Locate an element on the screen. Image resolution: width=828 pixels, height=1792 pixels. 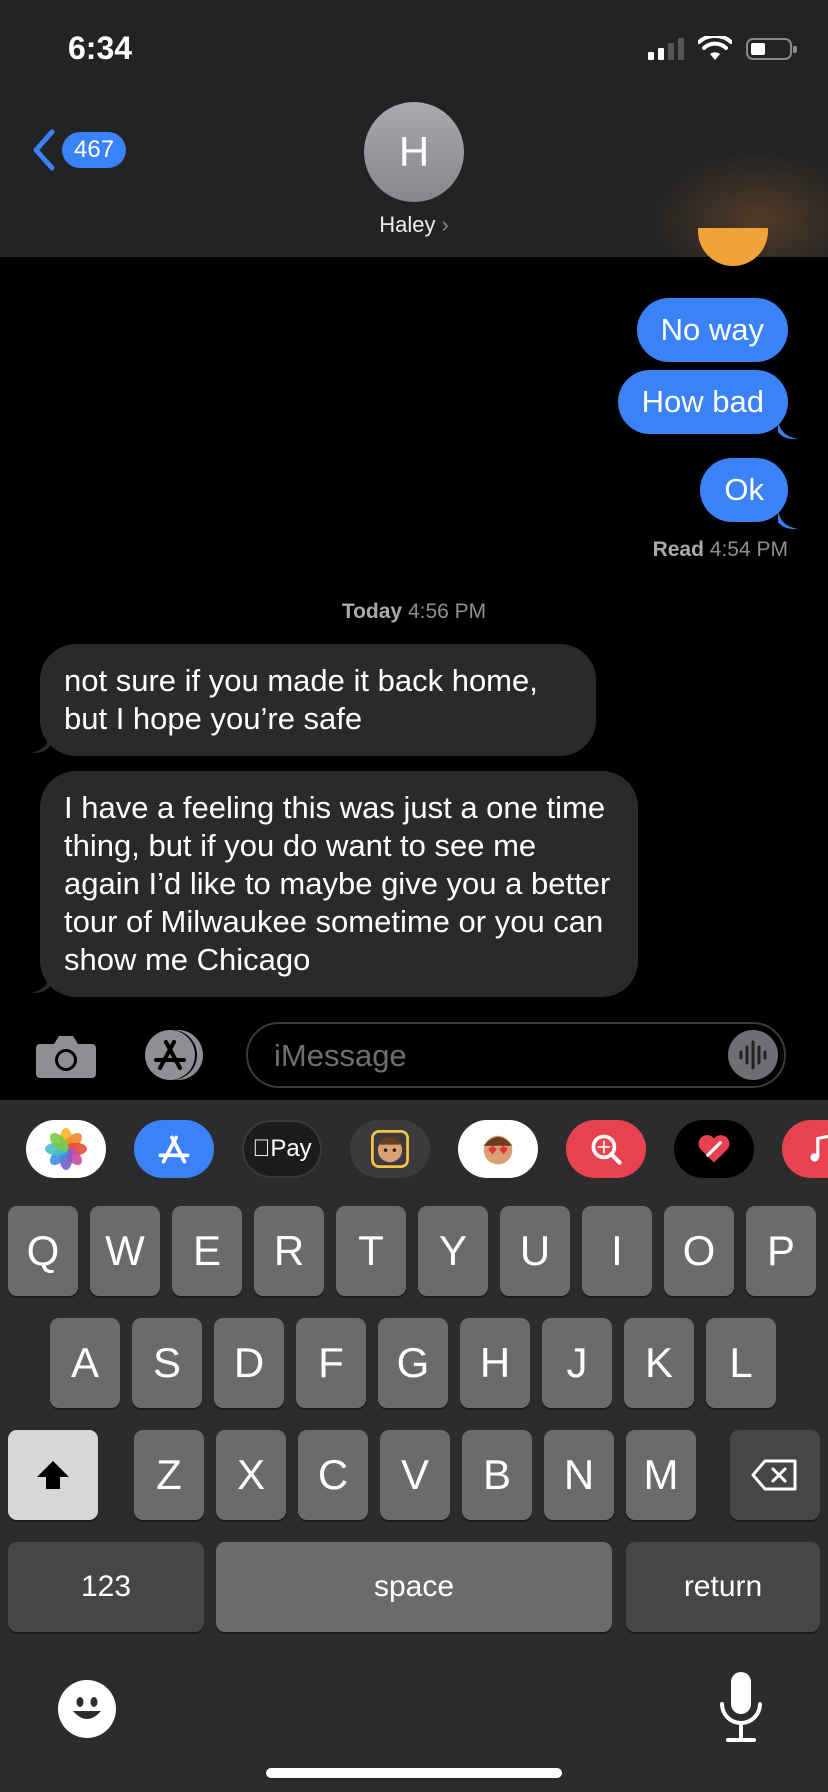
key-d: D is located at coordinates (249, 1363).